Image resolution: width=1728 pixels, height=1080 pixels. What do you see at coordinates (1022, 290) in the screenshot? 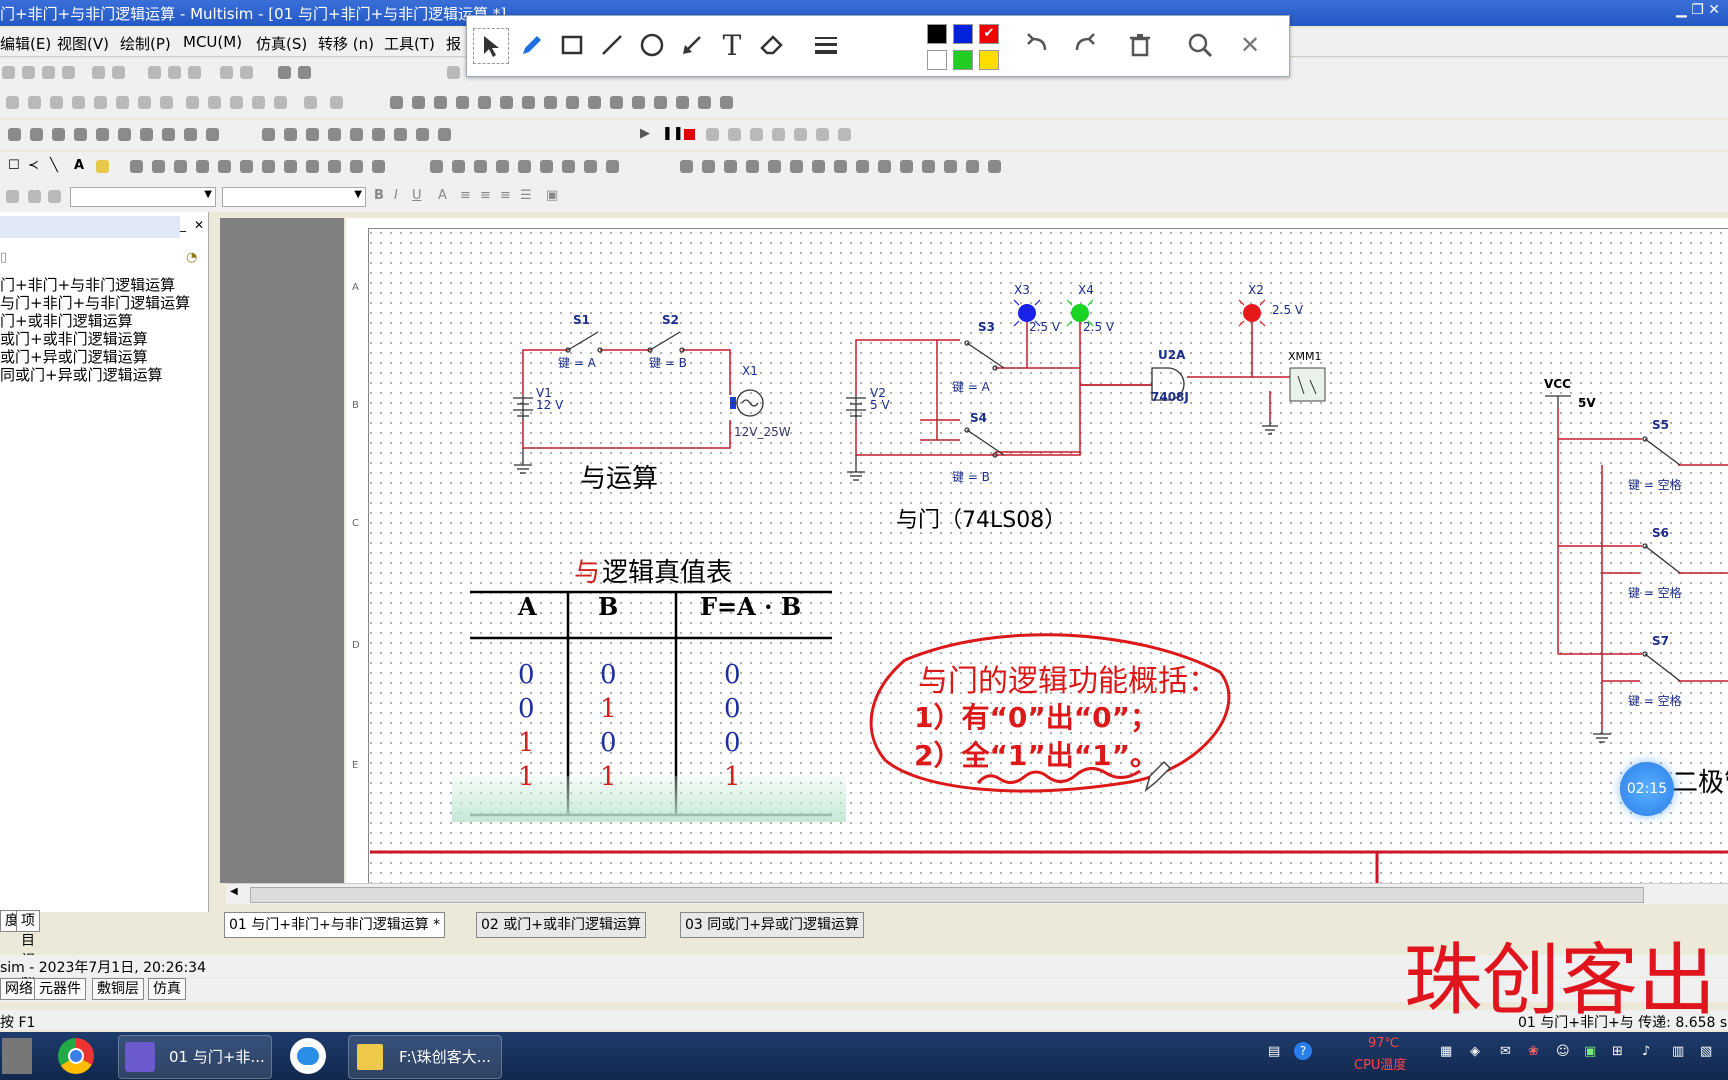
I see `probe-x3-name: X3` at bounding box center [1022, 290].